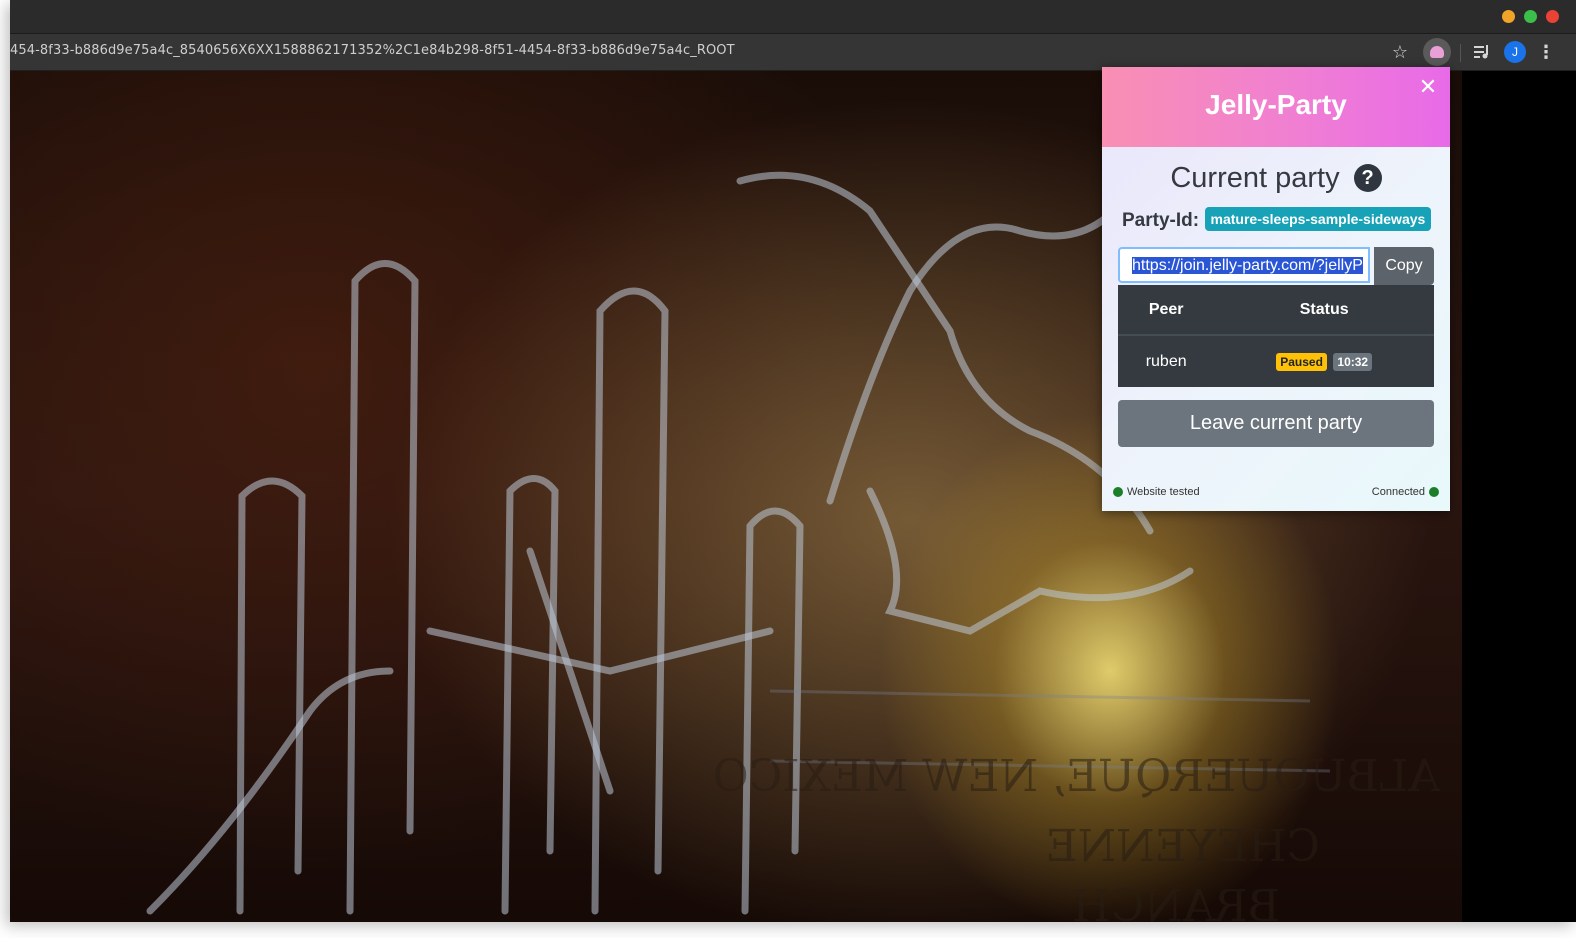  I want to click on media-queue-icon, so click(1482, 52).